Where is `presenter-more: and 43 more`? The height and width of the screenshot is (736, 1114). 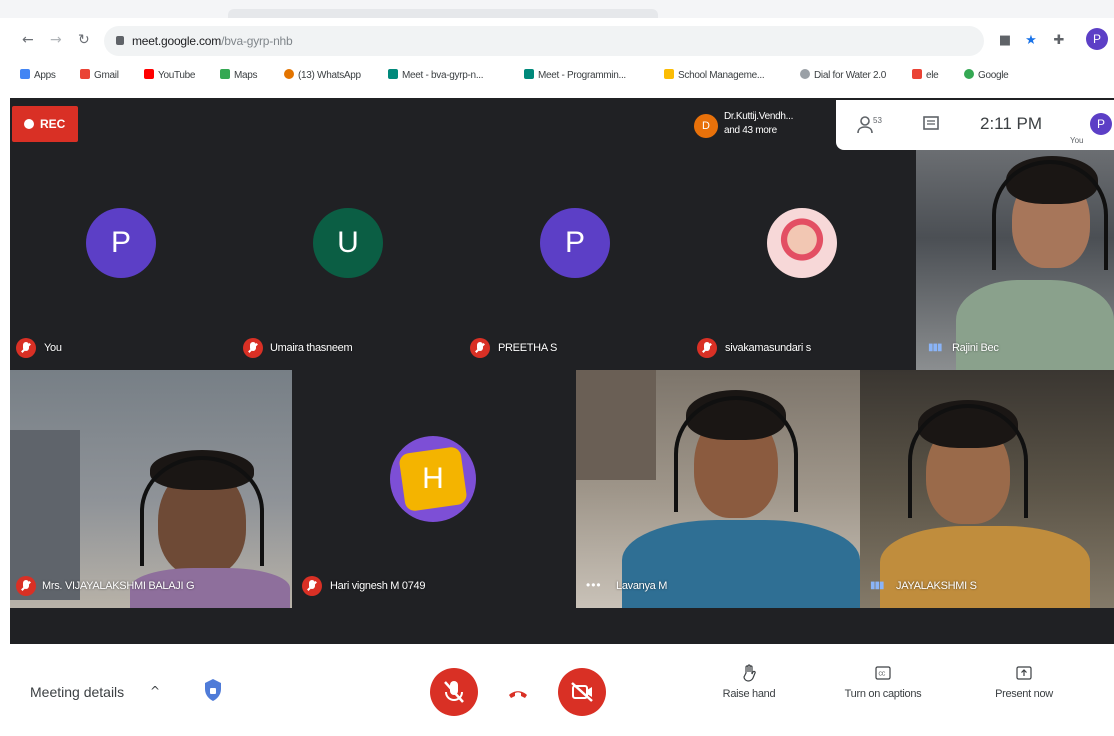 presenter-more: and 43 more is located at coordinates (750, 130).